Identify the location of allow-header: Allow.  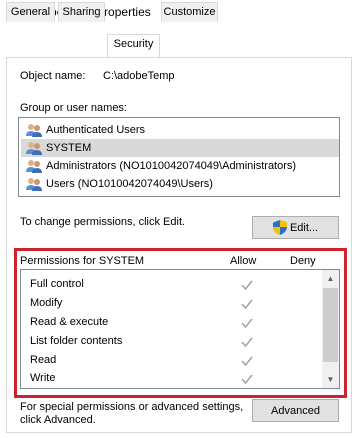
(243, 261).